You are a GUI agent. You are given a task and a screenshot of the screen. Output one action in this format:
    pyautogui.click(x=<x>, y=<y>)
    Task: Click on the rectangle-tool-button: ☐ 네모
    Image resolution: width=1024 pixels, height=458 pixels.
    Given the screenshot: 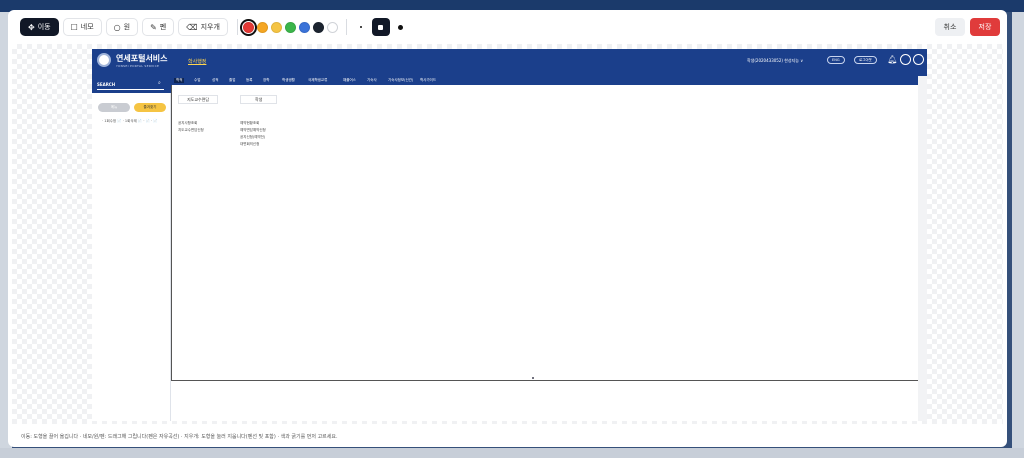 What is the action you would take?
    pyautogui.click(x=82, y=27)
    